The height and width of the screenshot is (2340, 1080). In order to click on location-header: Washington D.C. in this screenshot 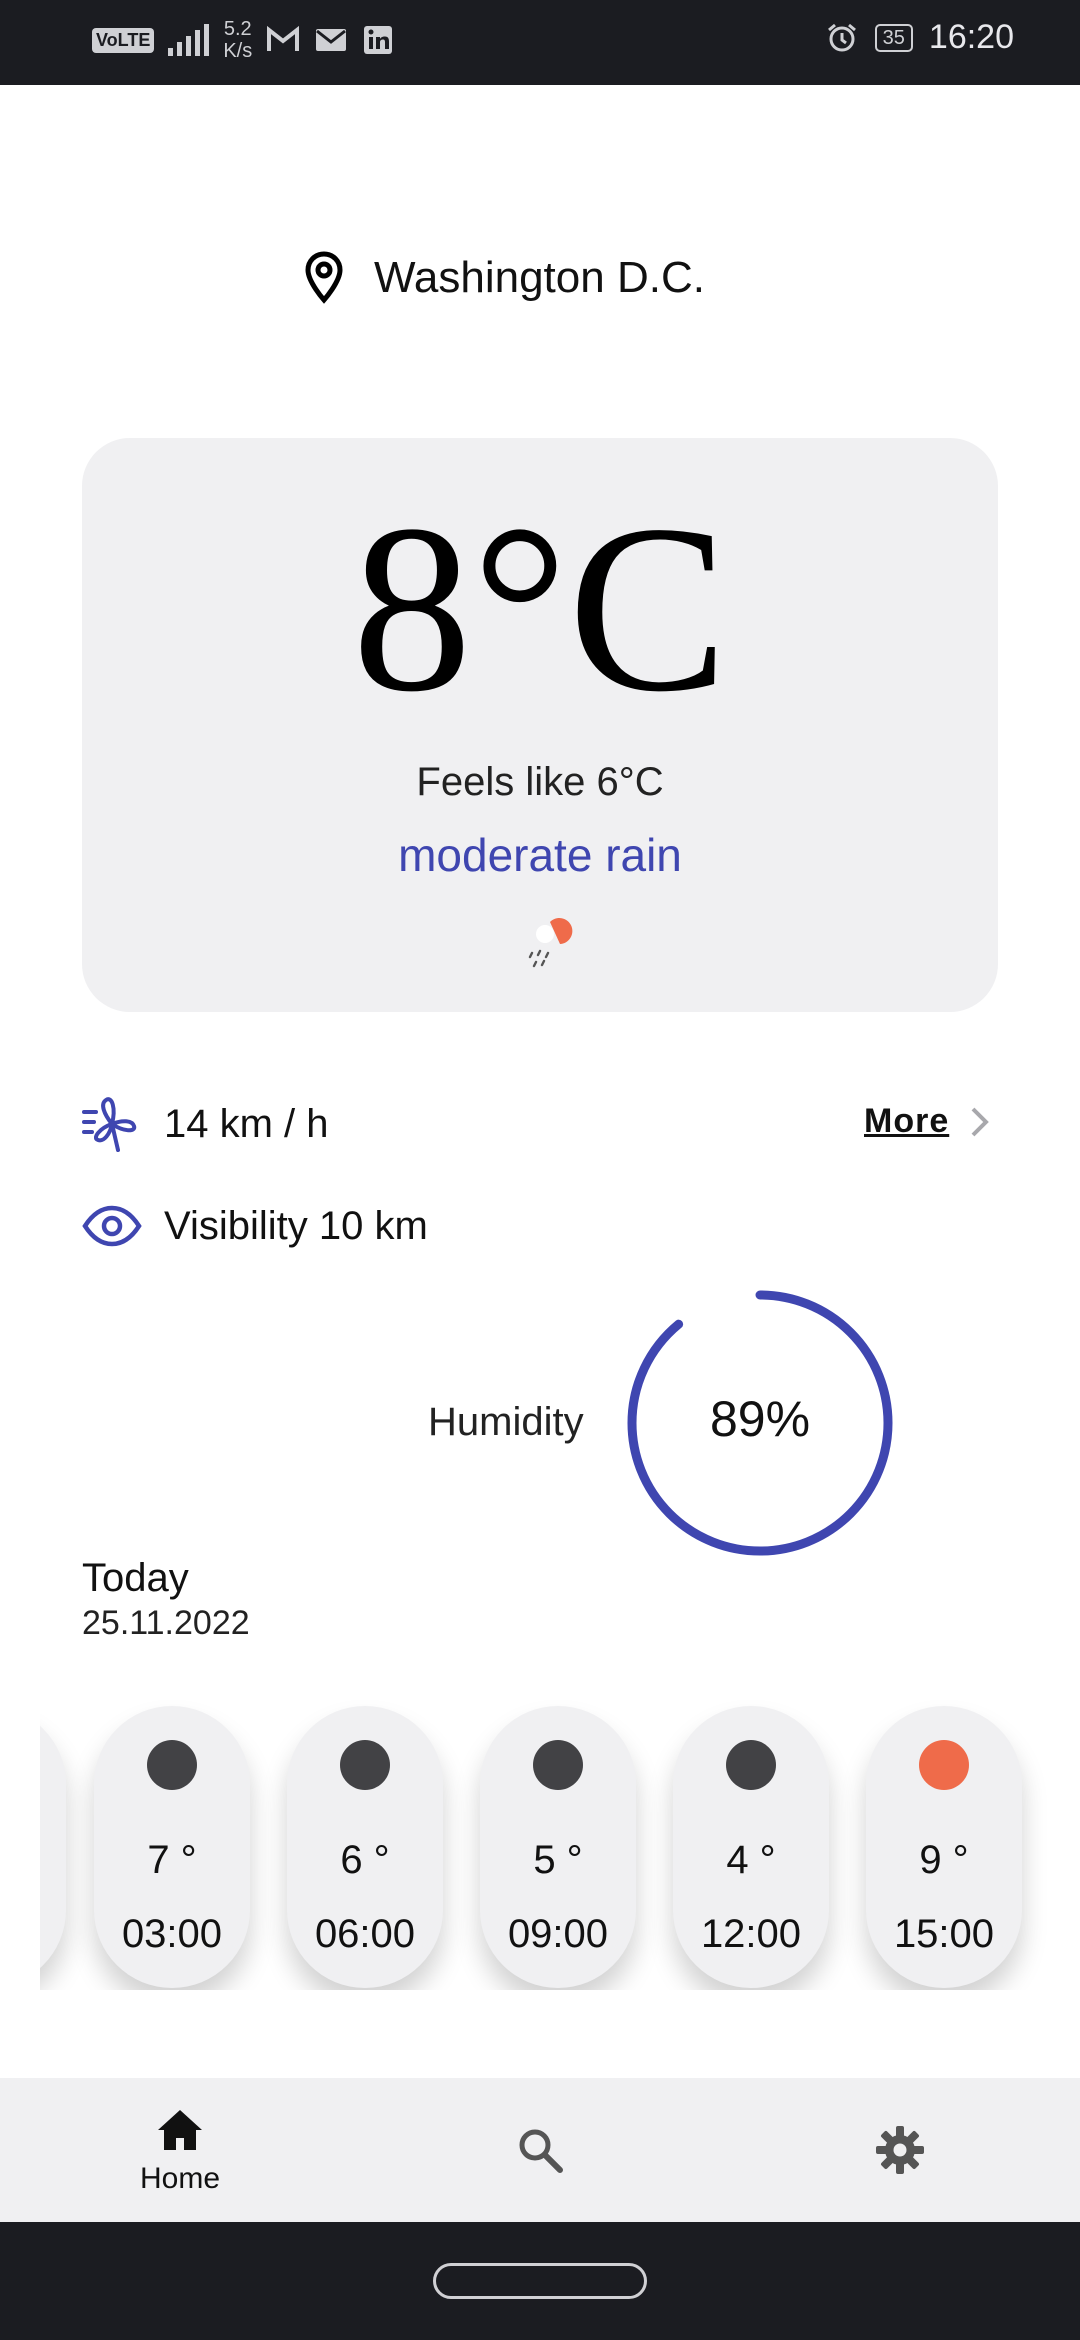, I will do `click(502, 278)`.